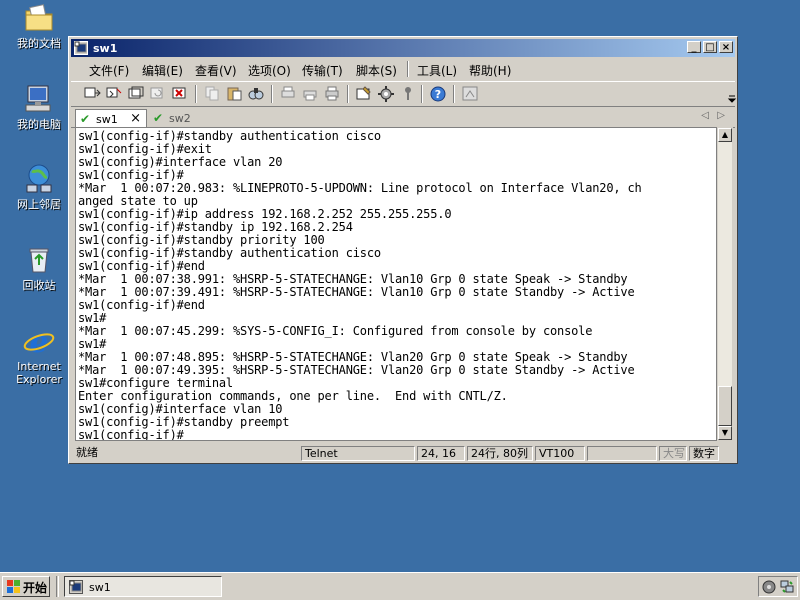 This screenshot has height=600, width=800. I want to click on menu-help: 帮助(H), so click(490, 70).